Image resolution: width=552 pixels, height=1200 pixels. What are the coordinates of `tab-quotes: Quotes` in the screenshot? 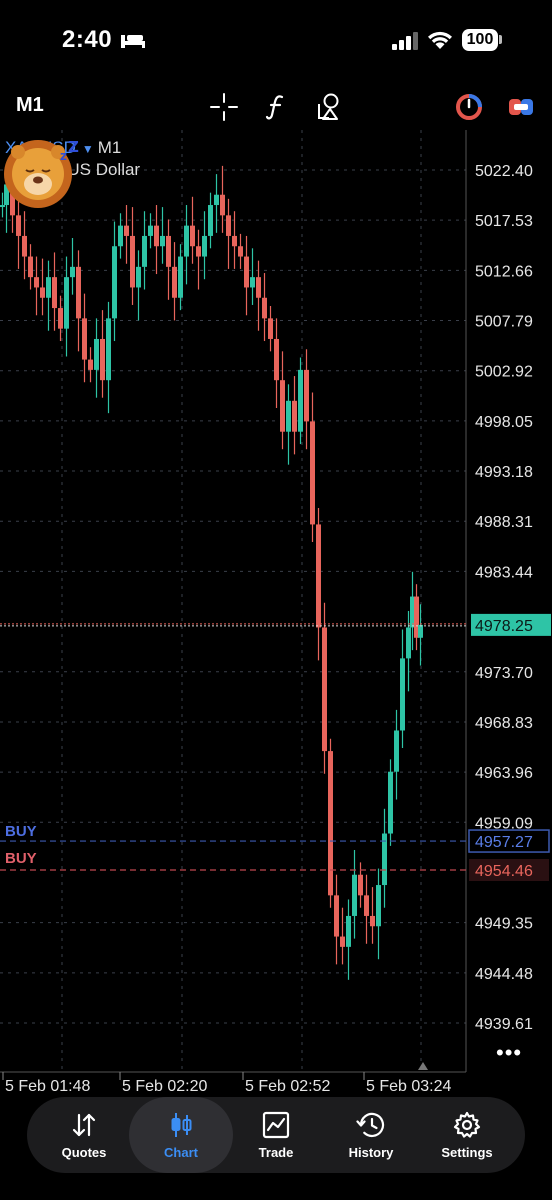 It's located at (84, 1135).